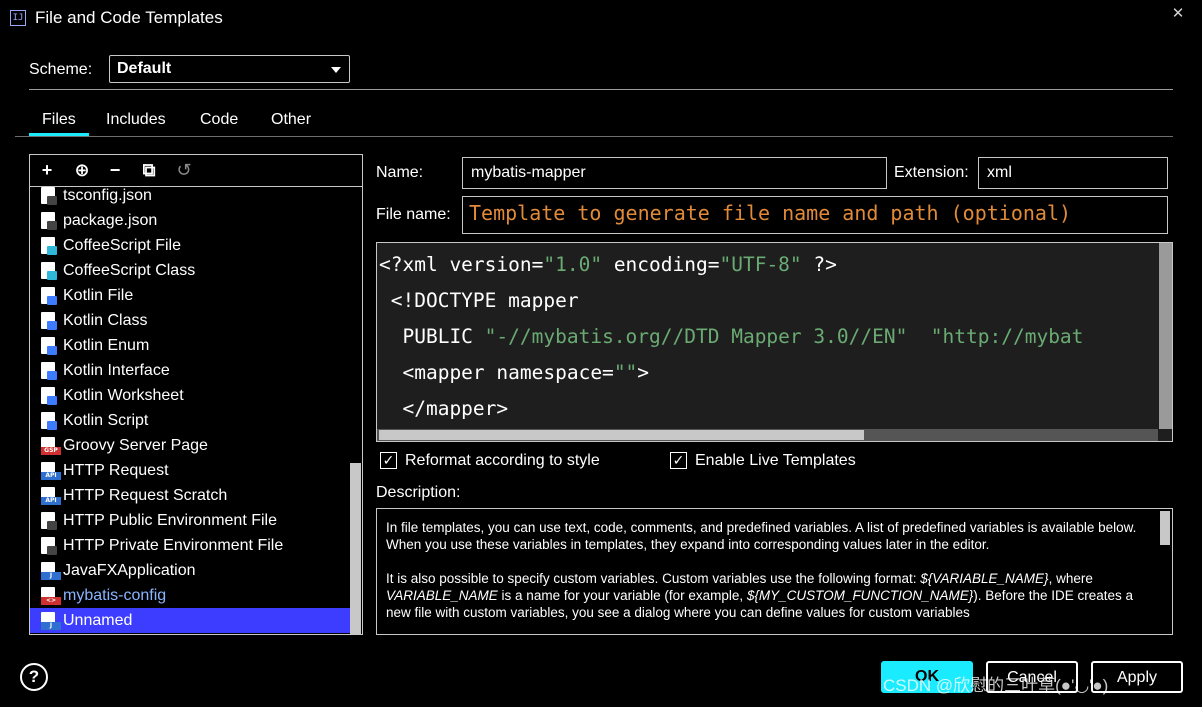 The image size is (1202, 707). Describe the element at coordinates (432, 336) in the screenshot. I see `code-token: PUBLIC` at that location.